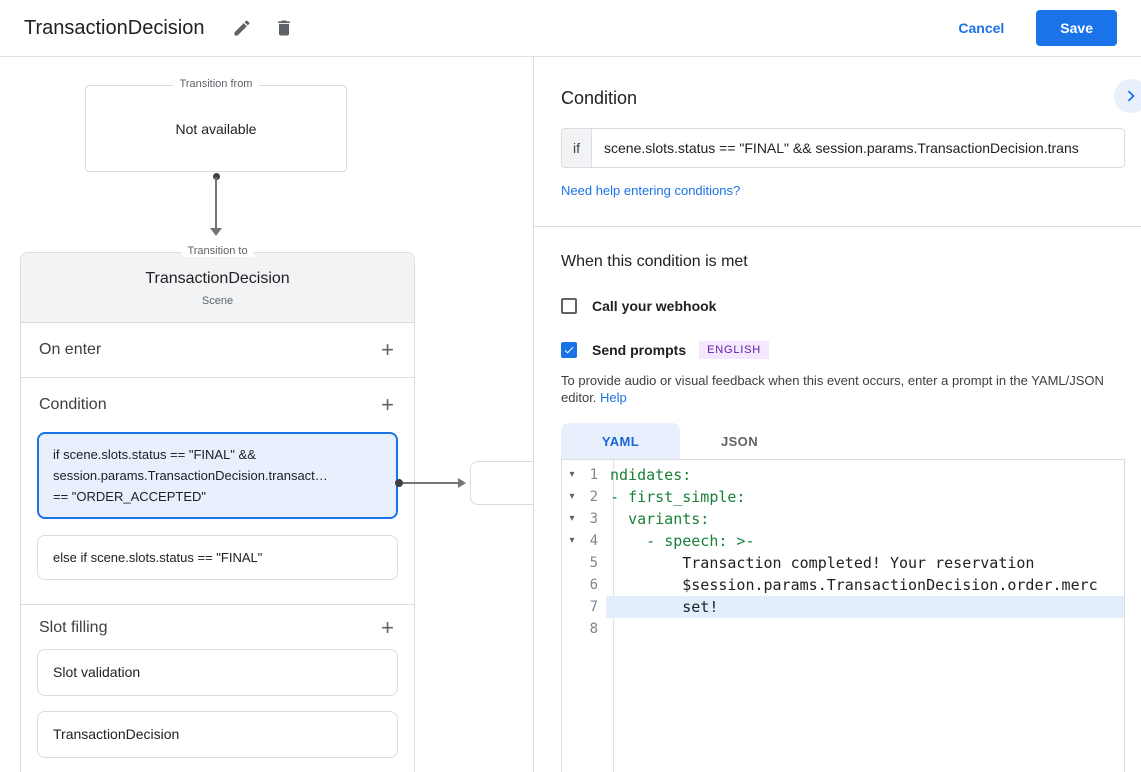 The image size is (1141, 772). What do you see at coordinates (70, 349) in the screenshot?
I see `on-enter-label: On enter` at bounding box center [70, 349].